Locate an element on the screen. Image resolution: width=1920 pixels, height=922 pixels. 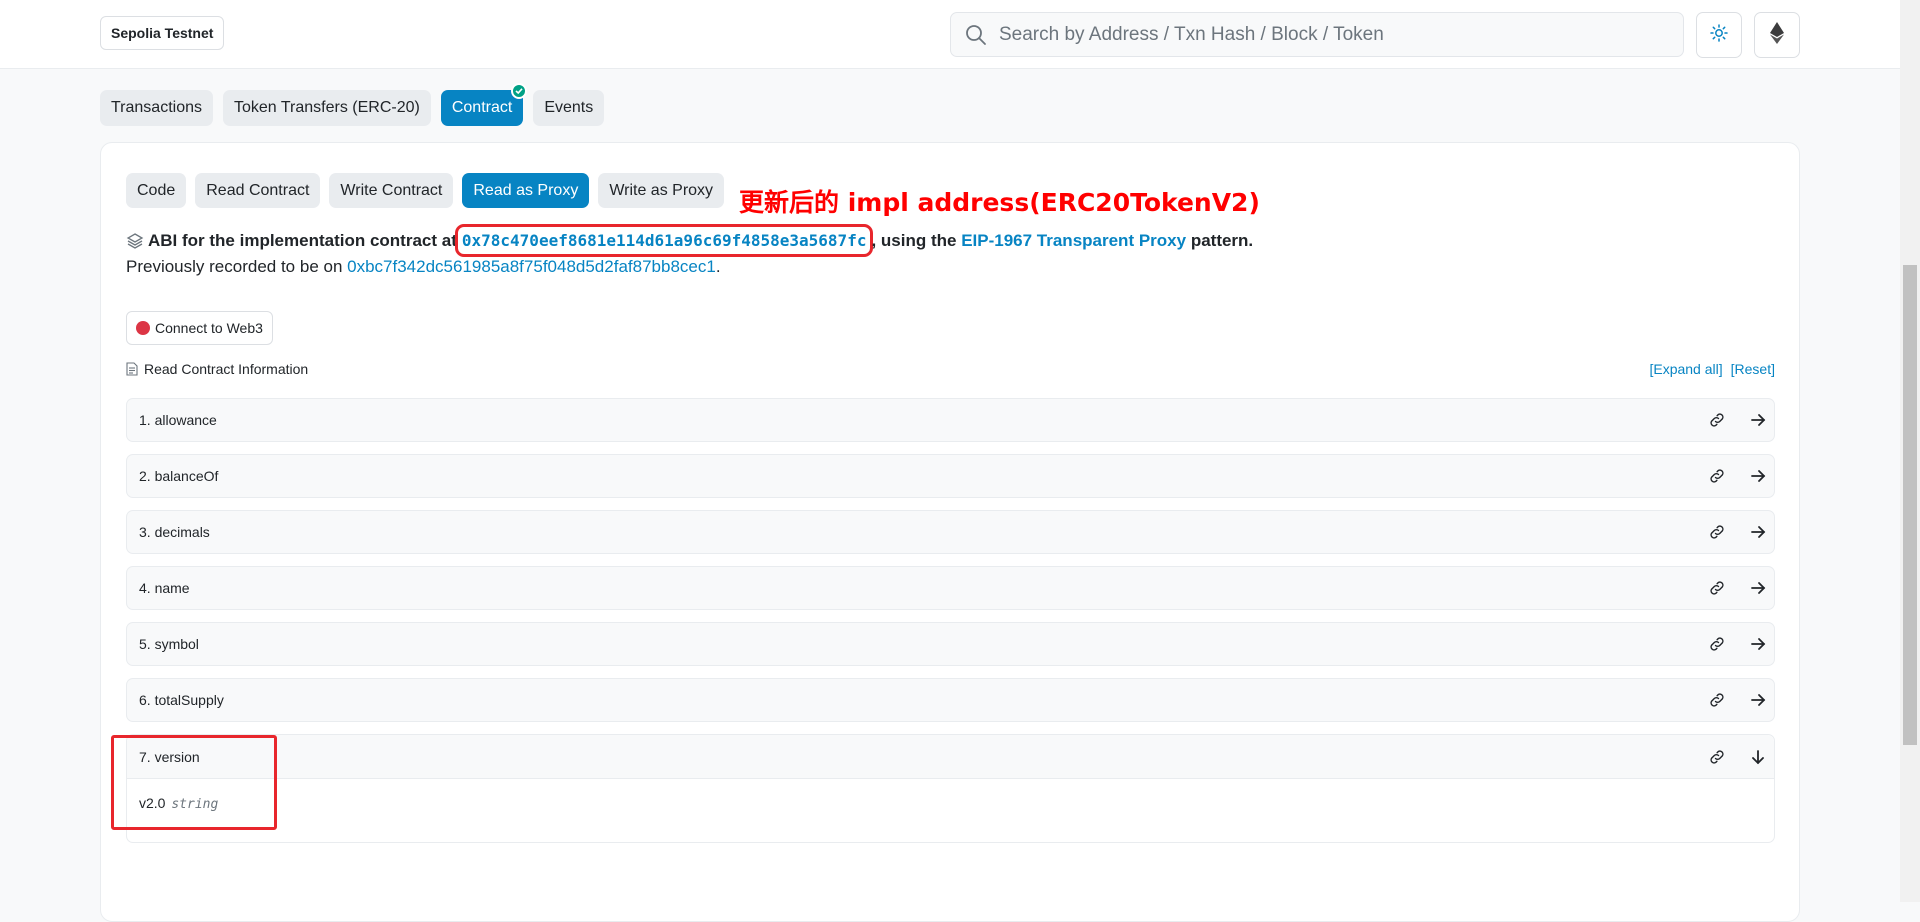
top-header: Sepolia Testnet is located at coordinates (950, 34).